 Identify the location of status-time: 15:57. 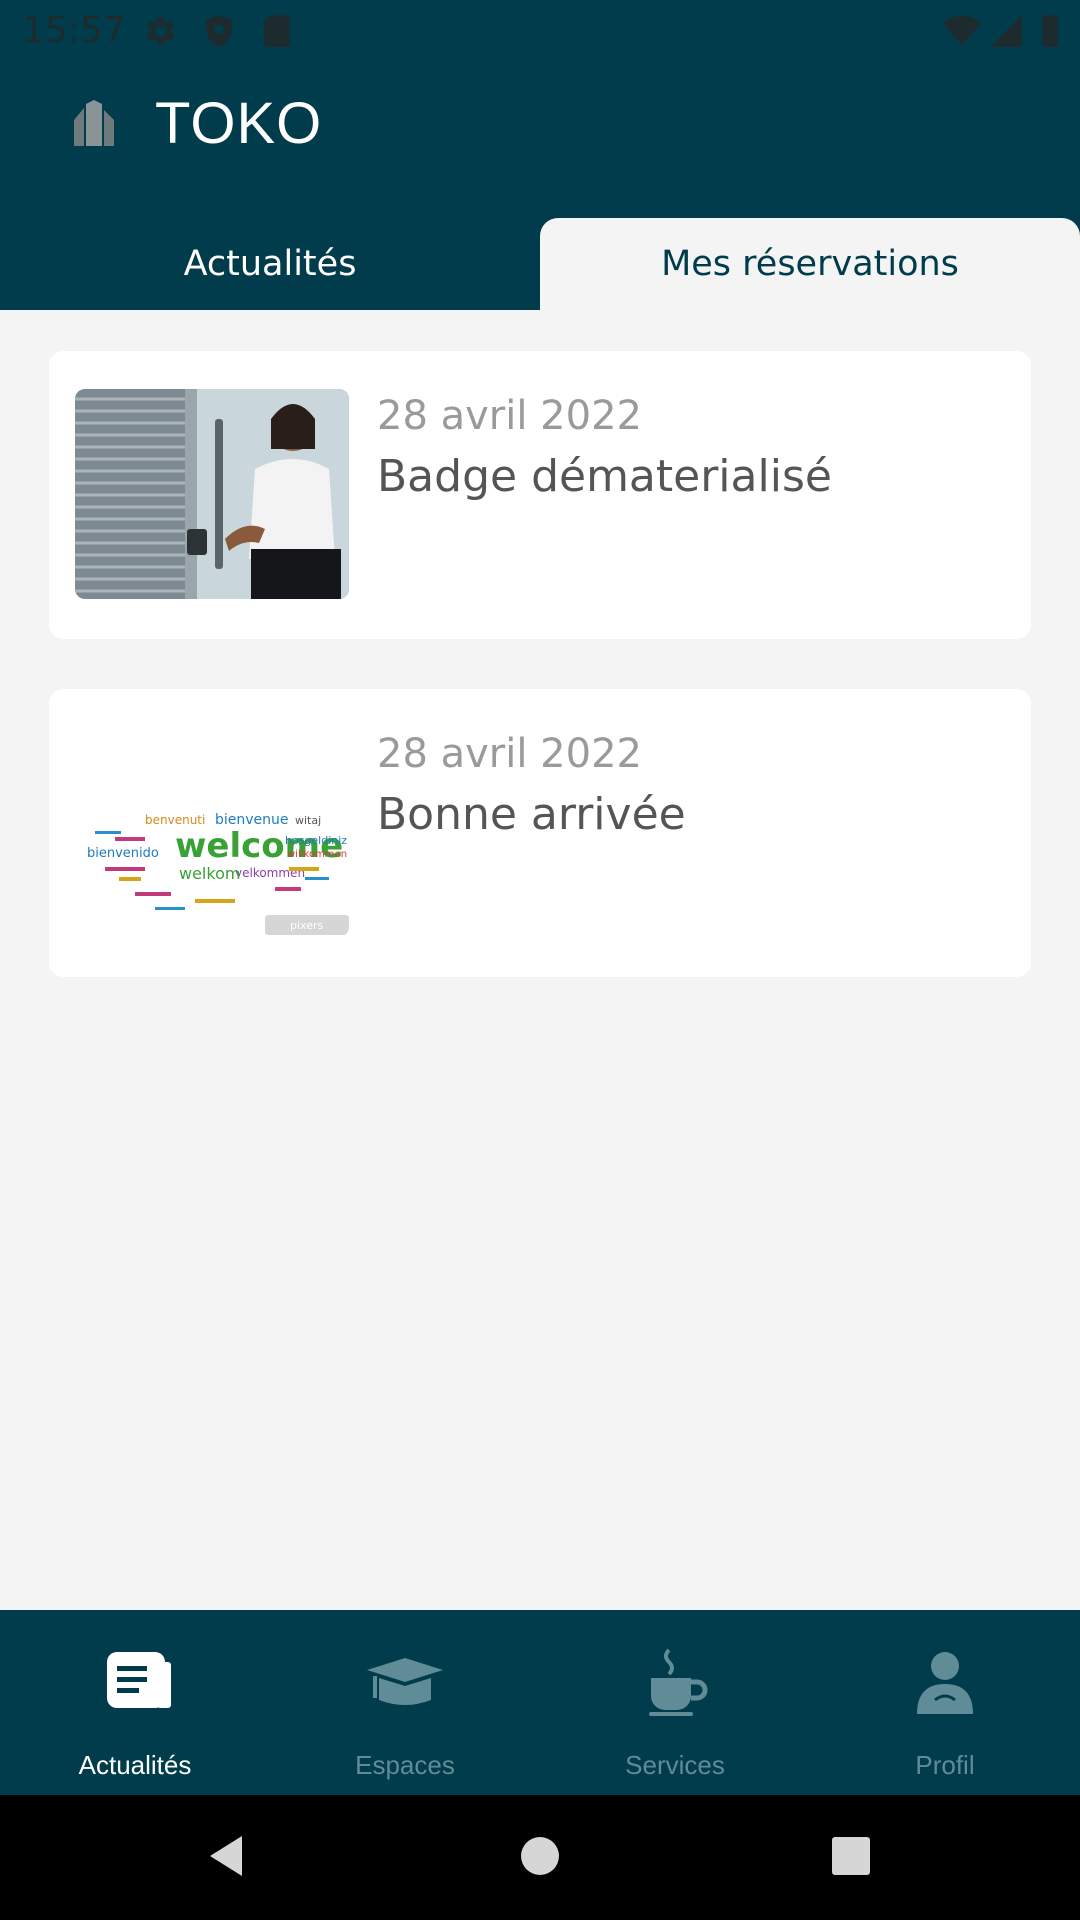
(74, 30).